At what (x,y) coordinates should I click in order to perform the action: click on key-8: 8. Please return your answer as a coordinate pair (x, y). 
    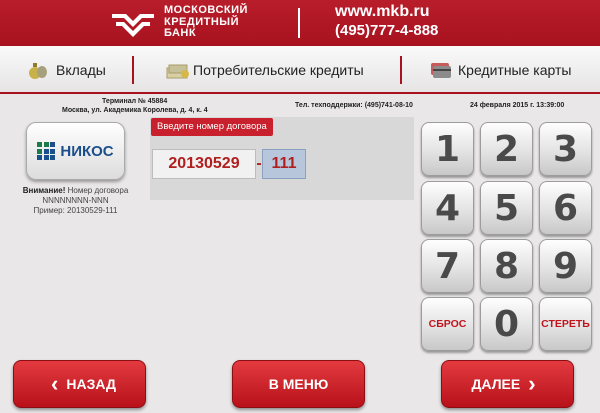
    Looking at the image, I should click on (506, 266).